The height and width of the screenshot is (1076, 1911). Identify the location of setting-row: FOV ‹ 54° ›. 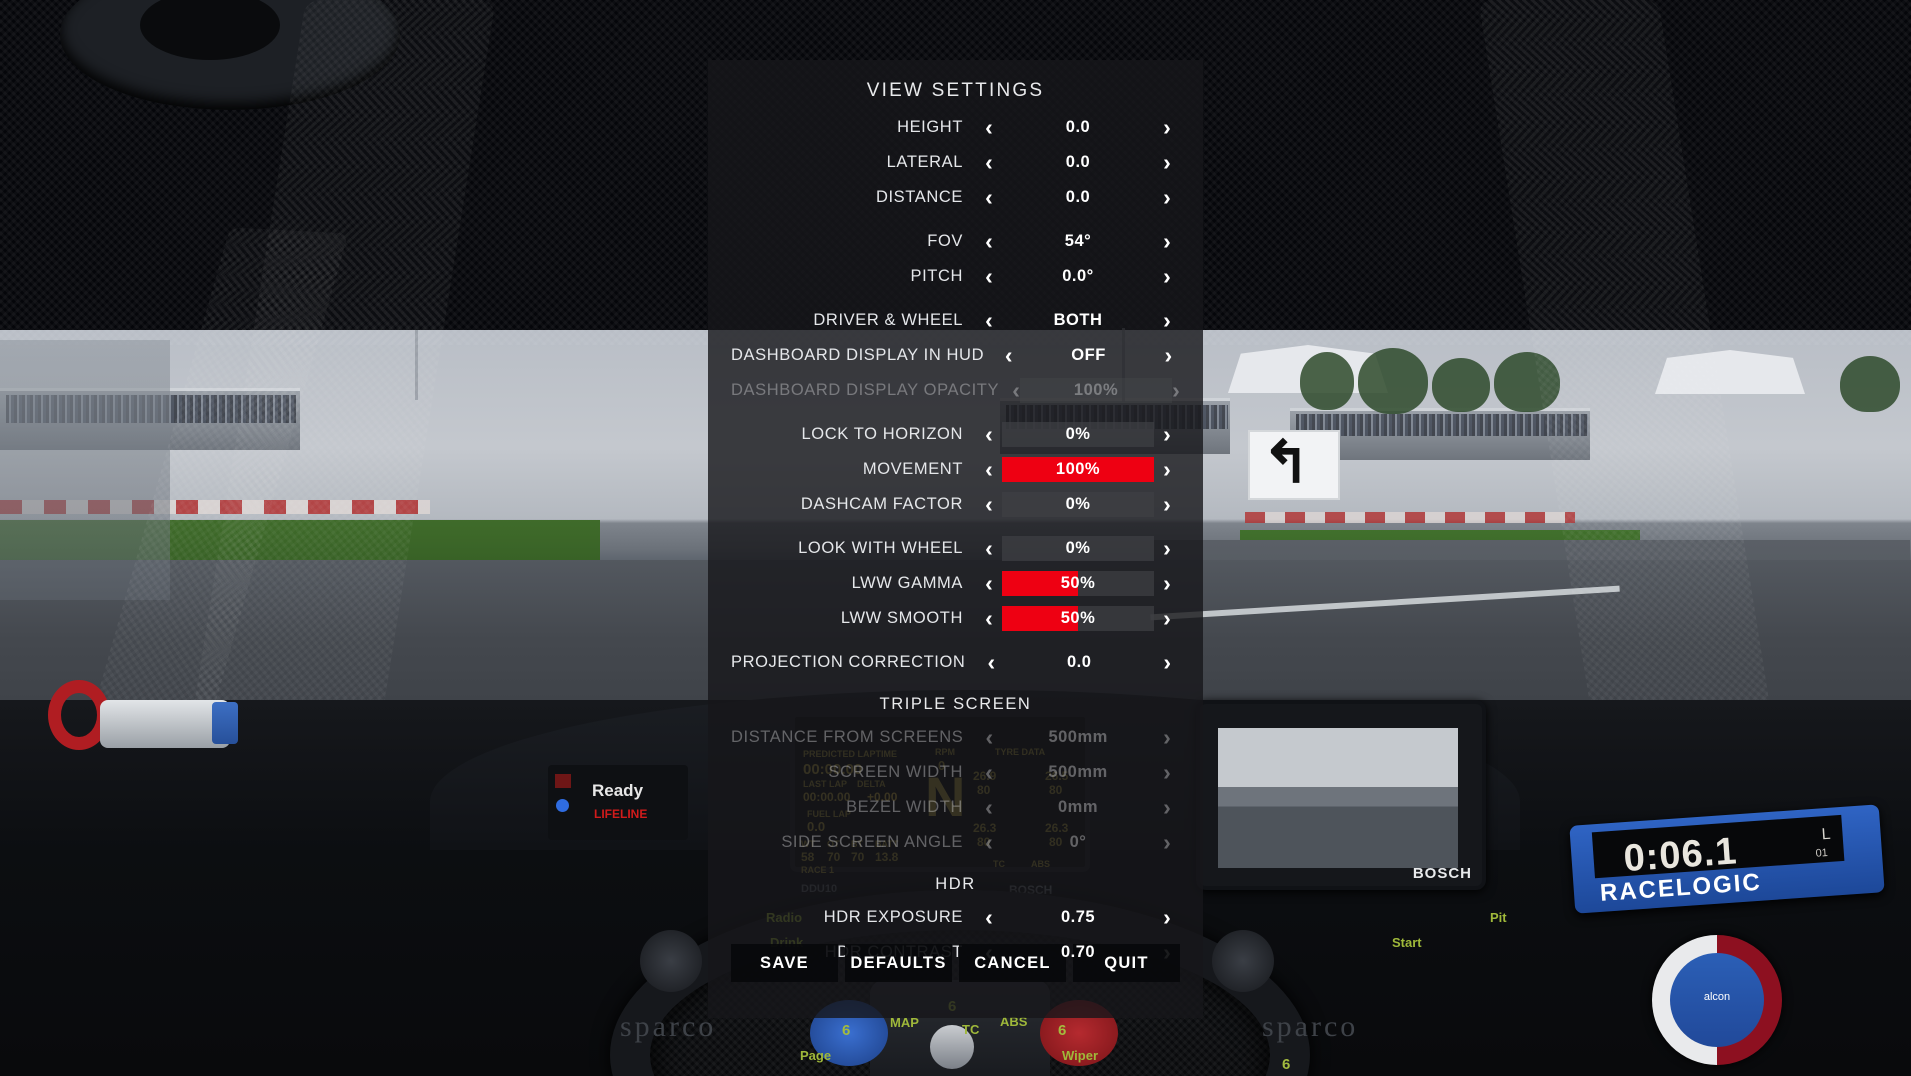
(955, 241).